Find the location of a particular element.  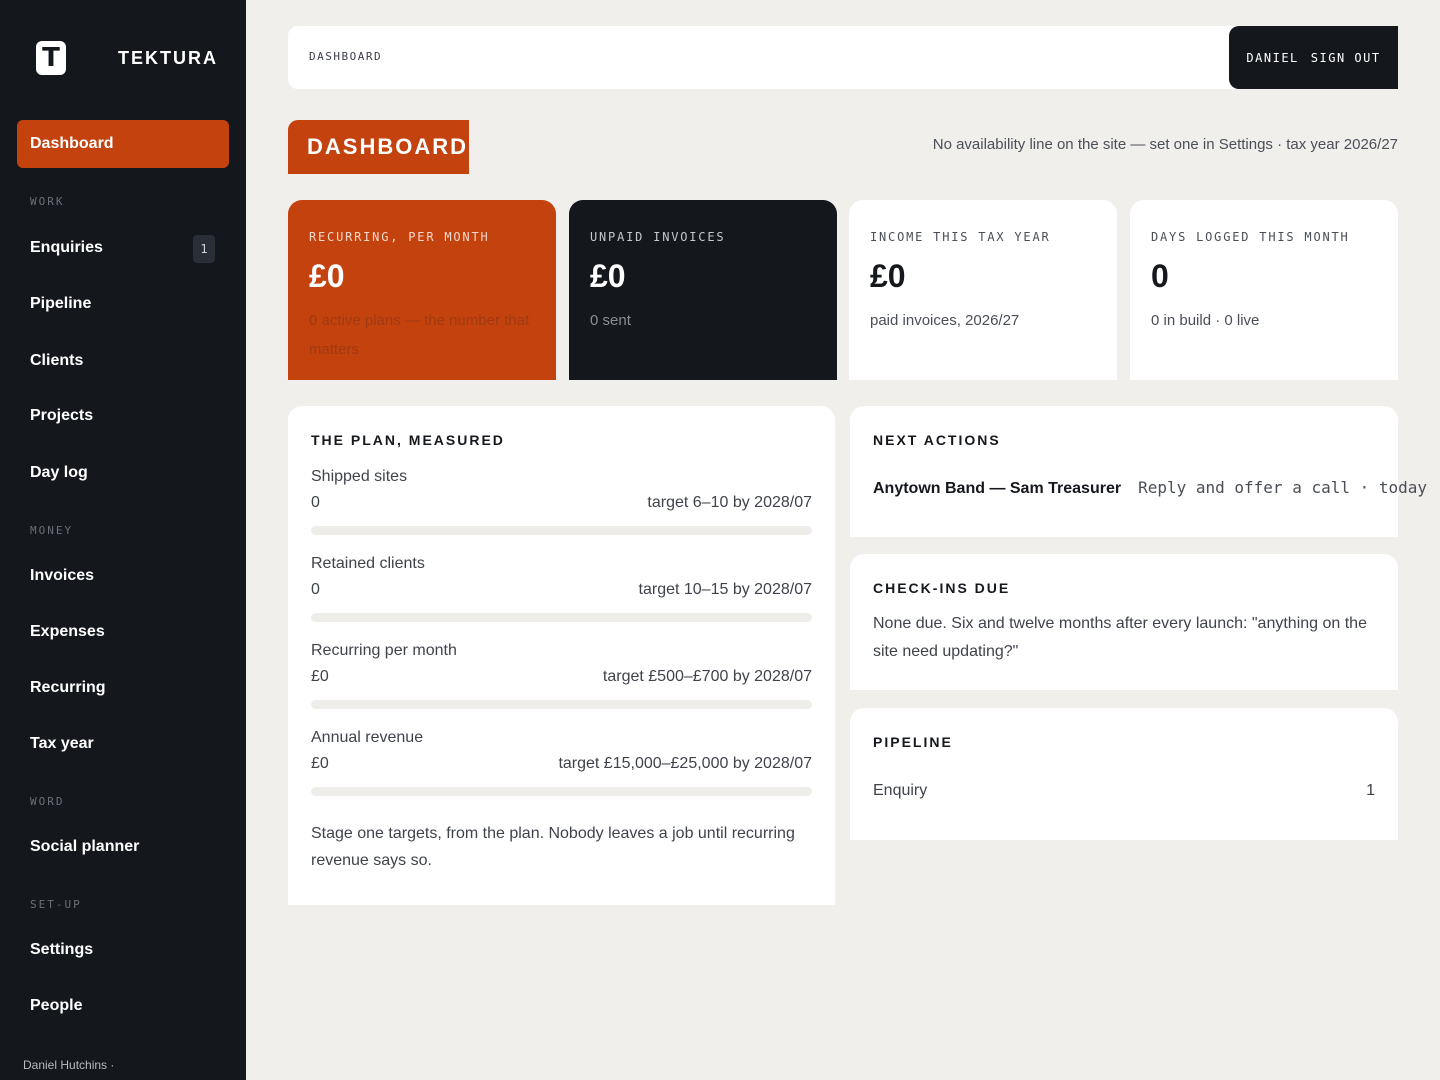

sidebar-item-settings: Settings is located at coordinates (123, 950).